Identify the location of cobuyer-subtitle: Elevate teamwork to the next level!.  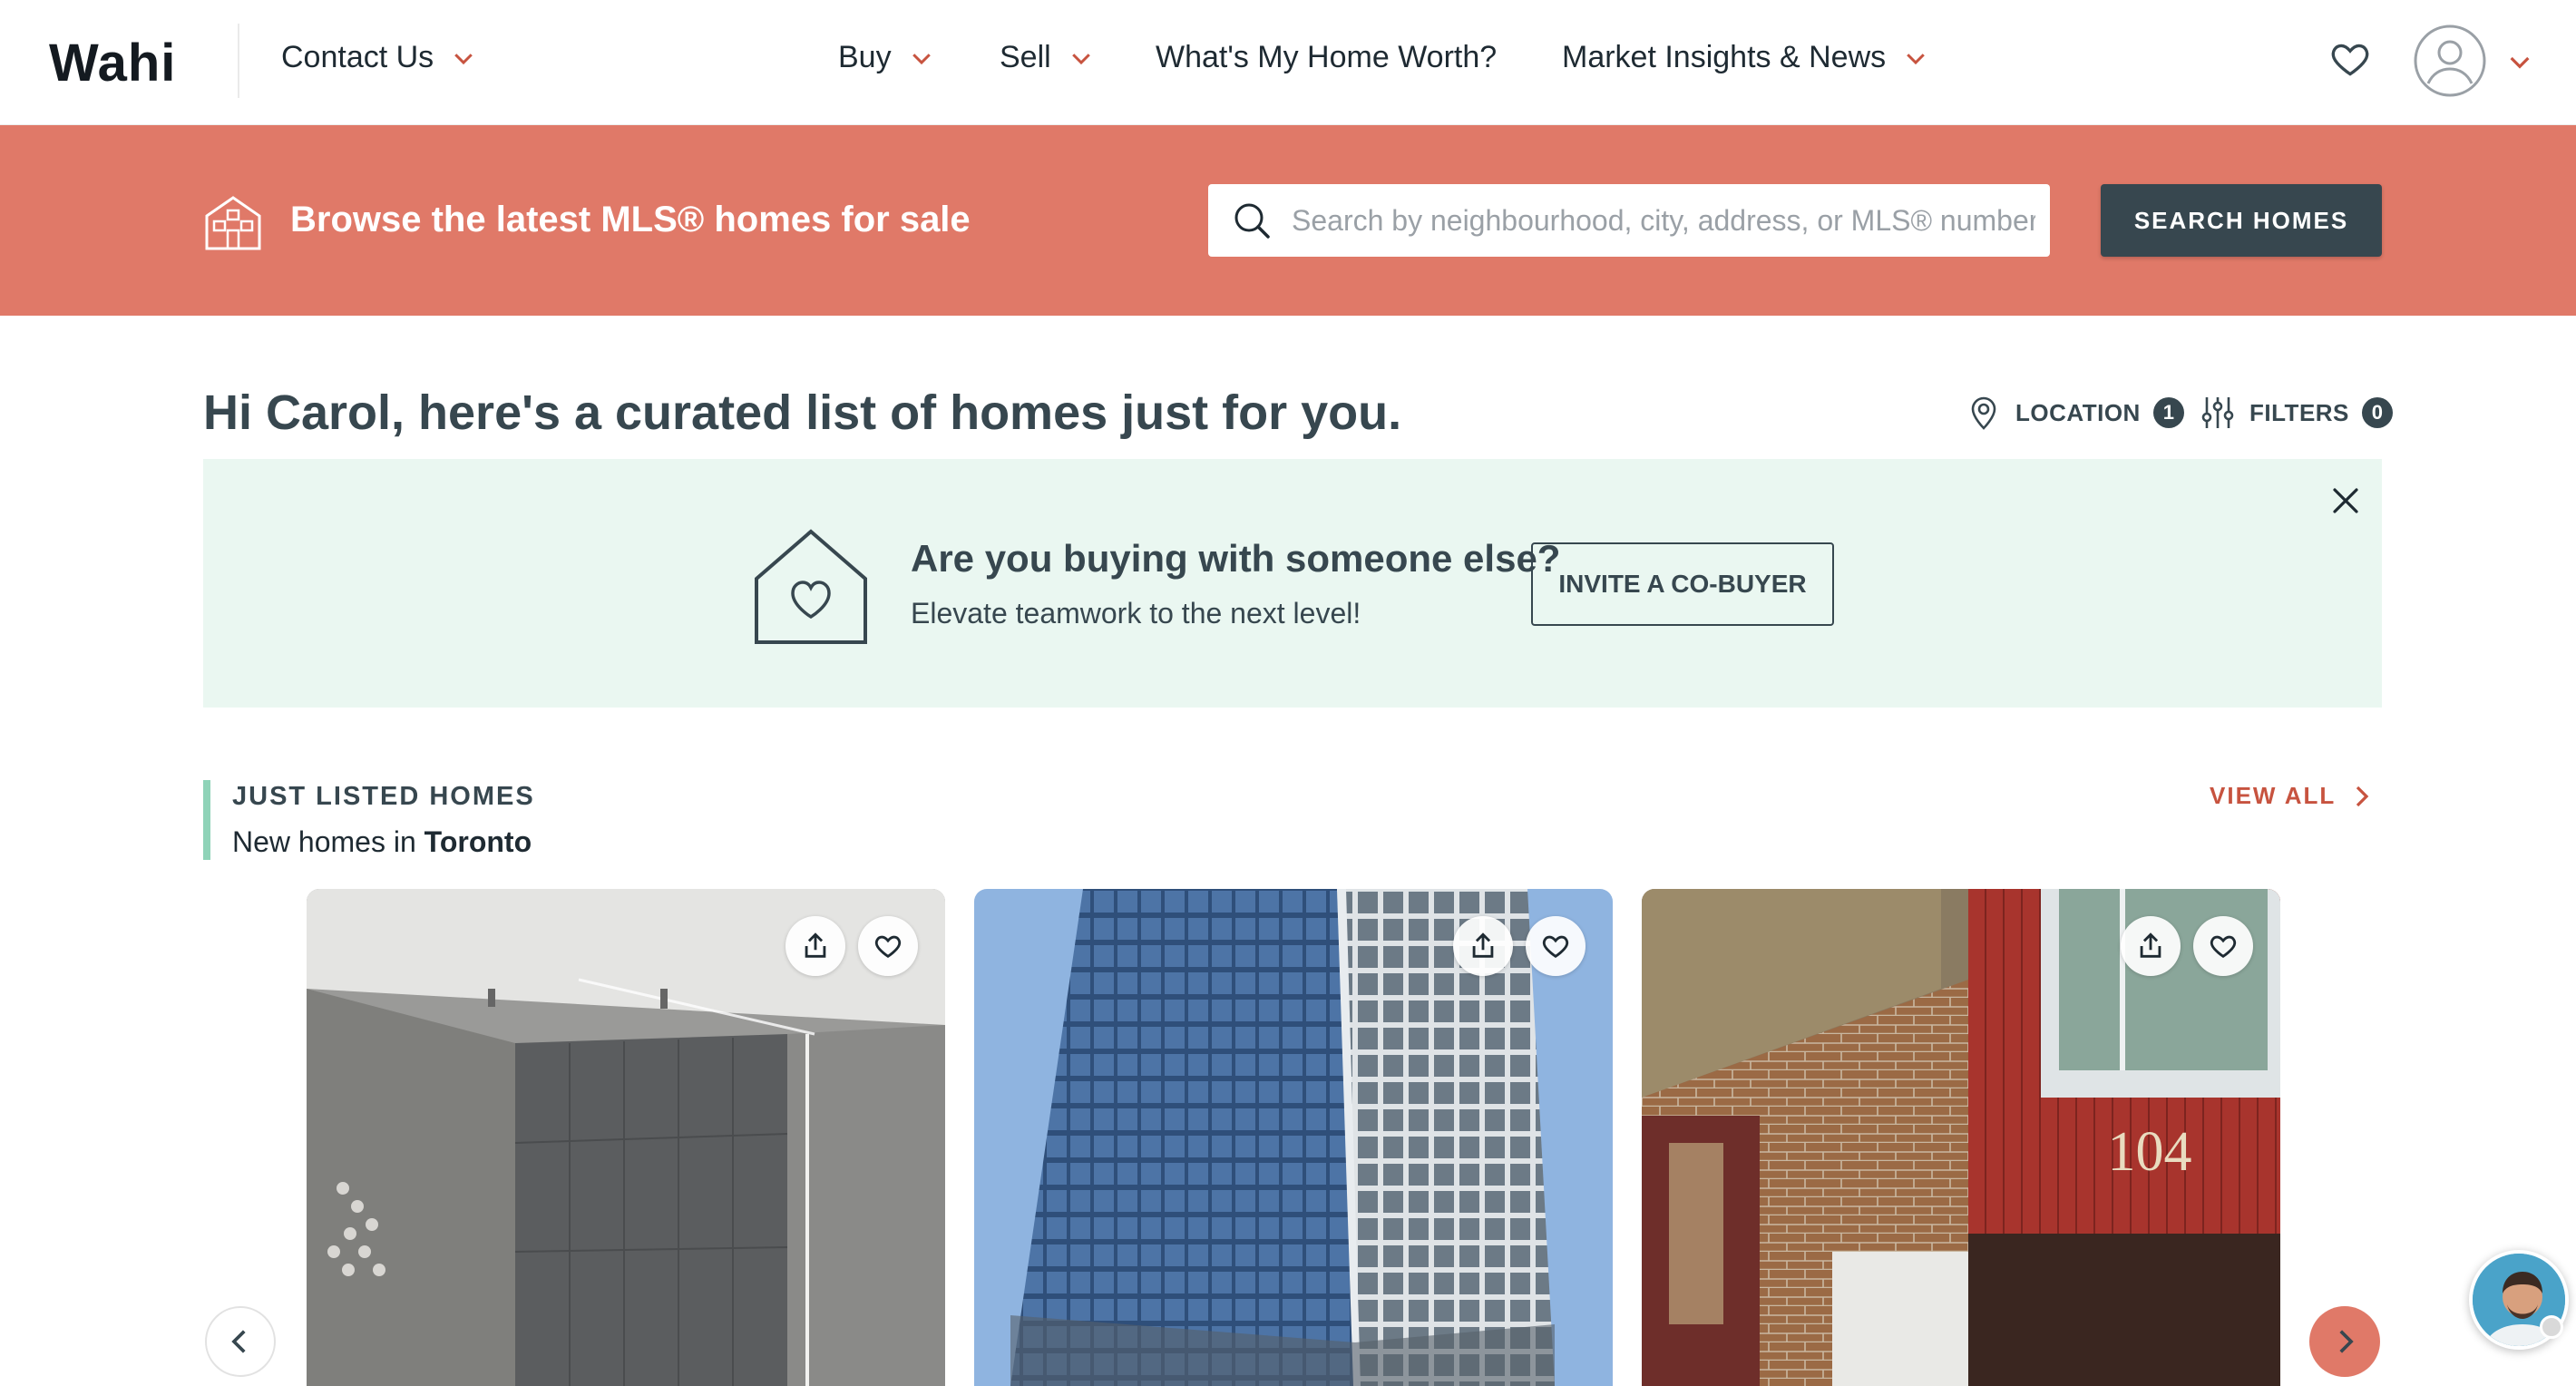
(1136, 613).